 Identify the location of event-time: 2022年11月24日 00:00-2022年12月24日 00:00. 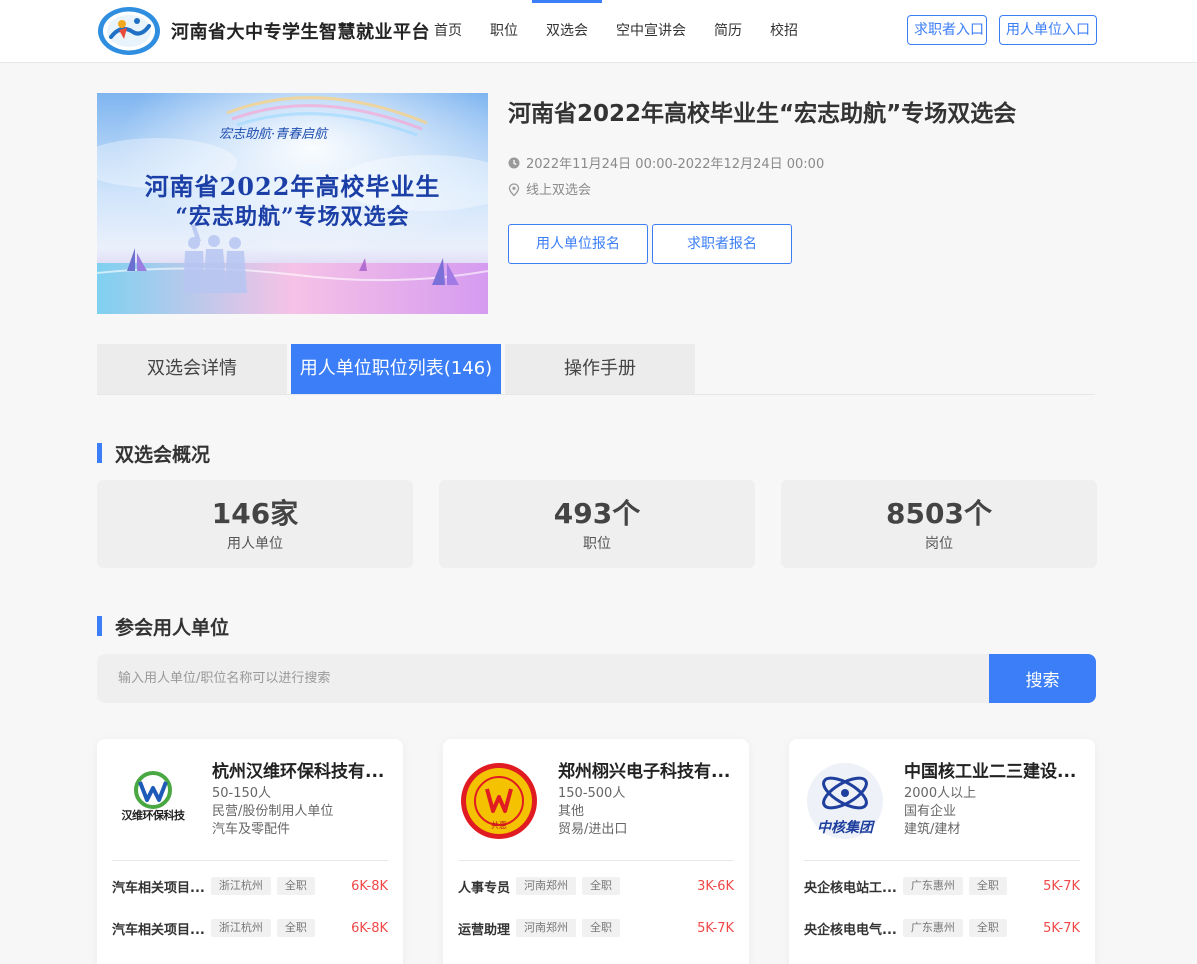
(666, 162).